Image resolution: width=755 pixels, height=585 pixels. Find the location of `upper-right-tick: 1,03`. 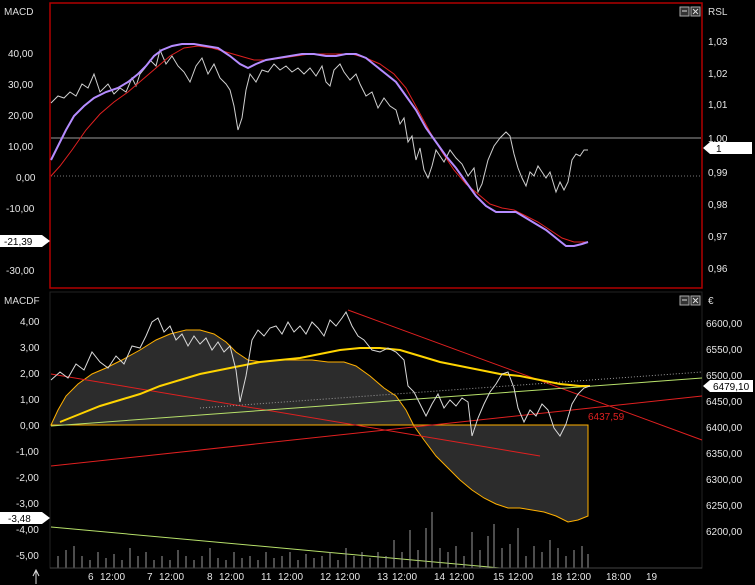

upper-right-tick: 1,03 is located at coordinates (718, 42).